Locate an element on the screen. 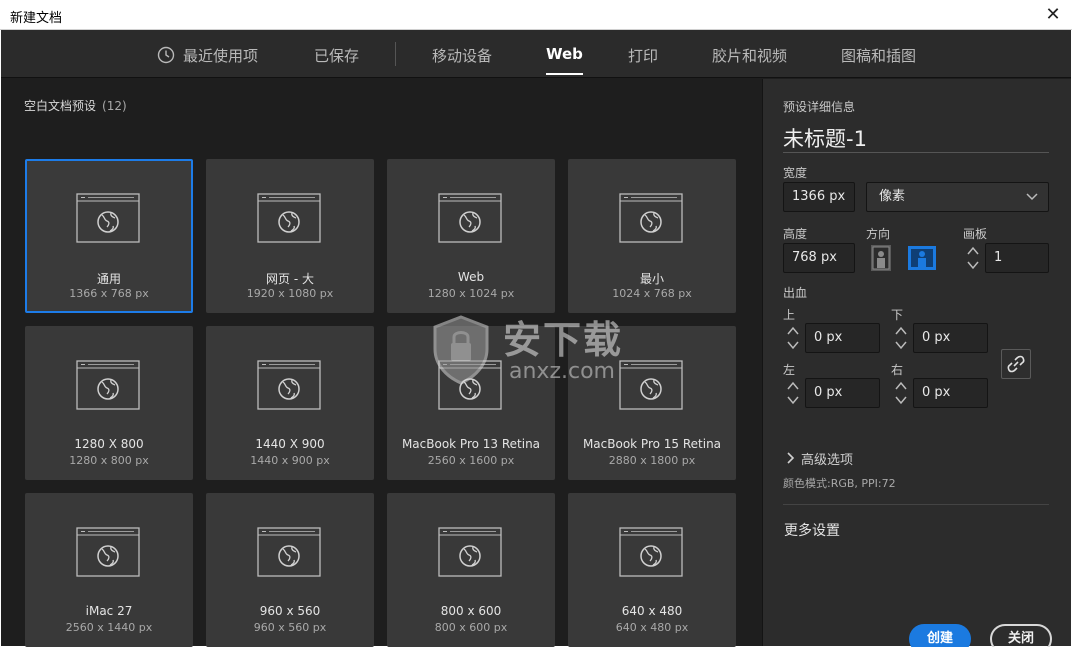 The image size is (1072, 647). tab-label: 已保存 is located at coordinates (337, 56).